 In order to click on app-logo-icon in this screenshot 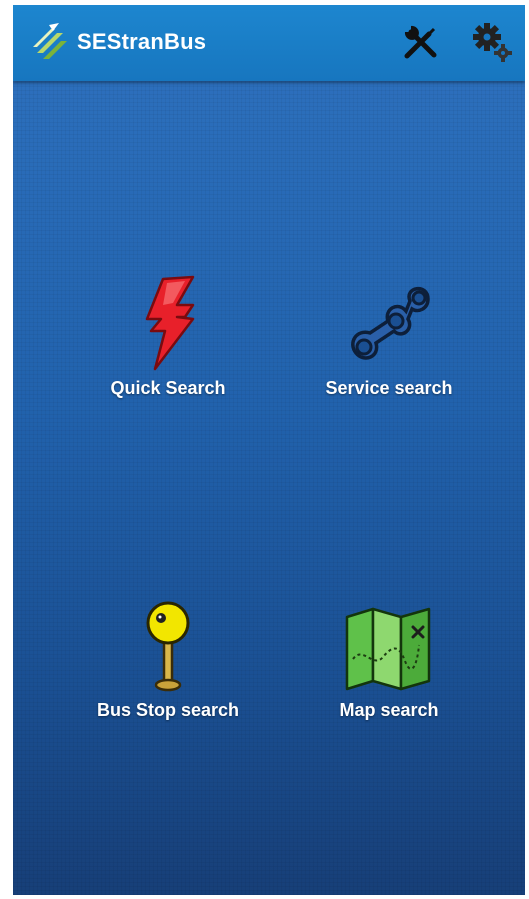, I will do `click(50, 41)`.